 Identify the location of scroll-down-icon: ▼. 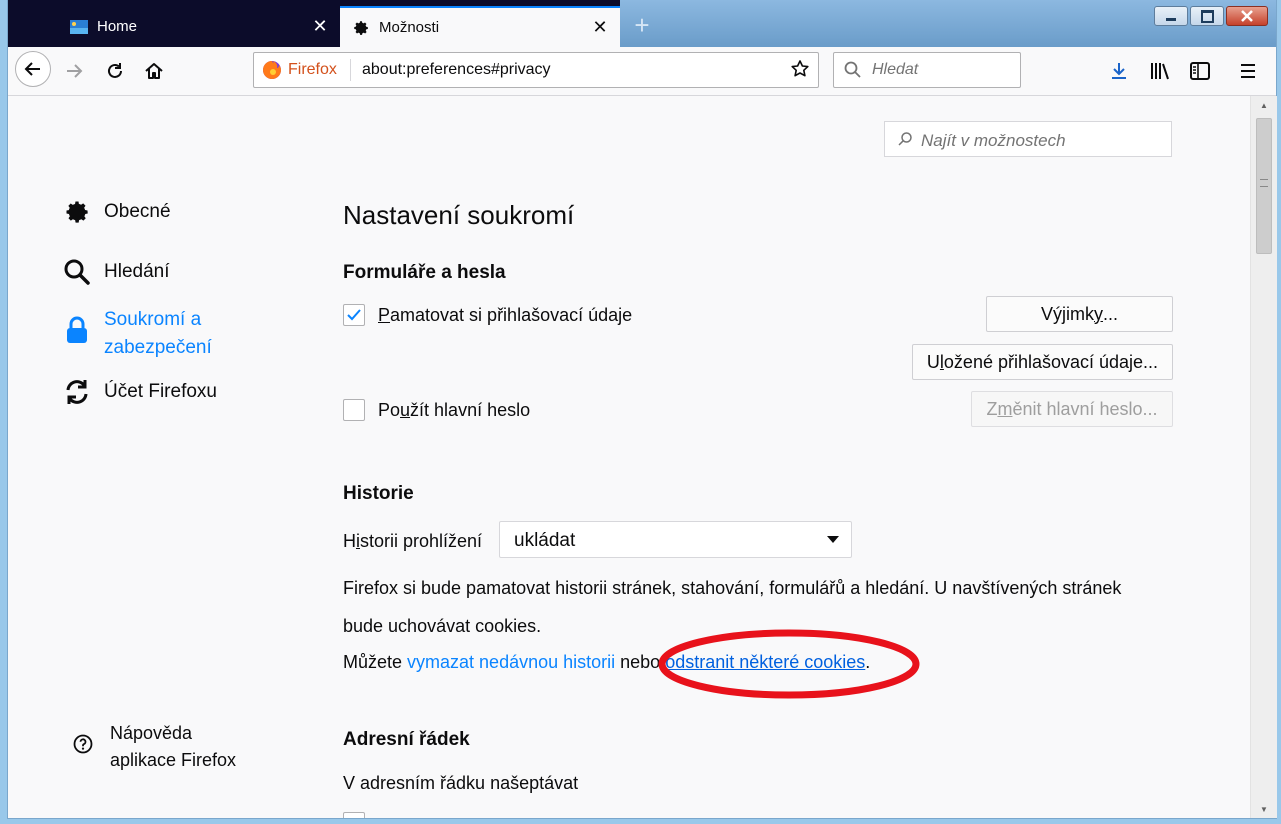
(1264, 809).